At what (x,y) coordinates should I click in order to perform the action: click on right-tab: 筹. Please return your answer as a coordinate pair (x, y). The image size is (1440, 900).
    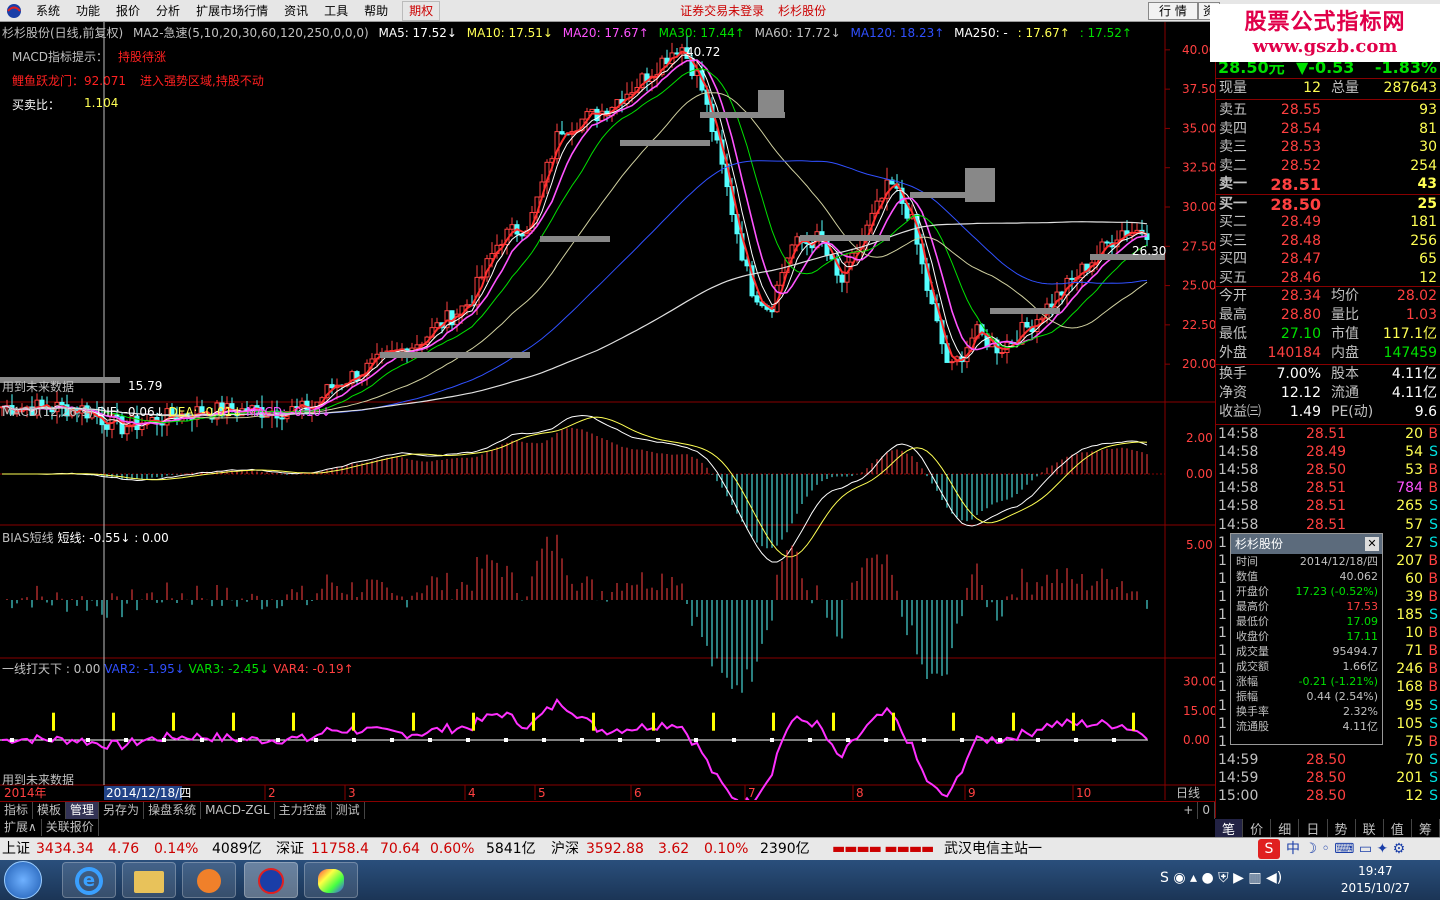
    Looking at the image, I should click on (1426, 828).